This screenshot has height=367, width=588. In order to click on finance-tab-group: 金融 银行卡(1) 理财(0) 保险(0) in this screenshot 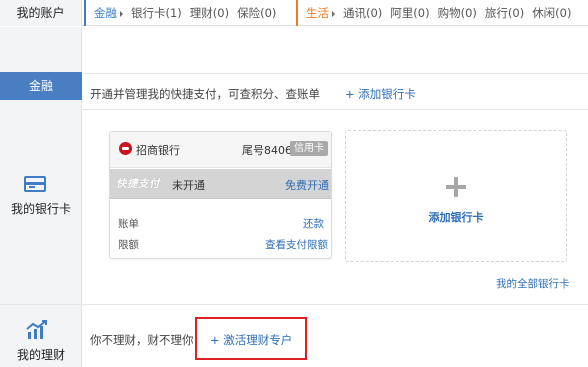, I will do `click(184, 13)`.